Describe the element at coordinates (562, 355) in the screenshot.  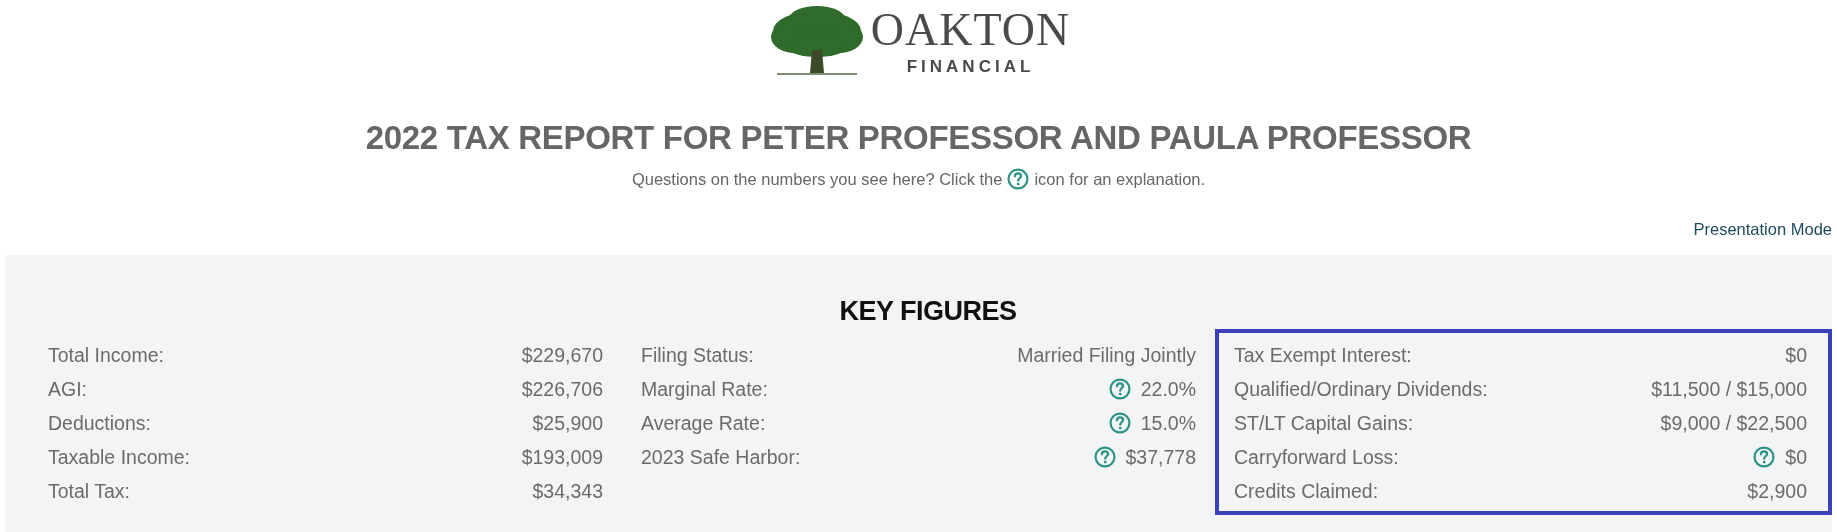
I see `figure-value: $229,670` at that location.